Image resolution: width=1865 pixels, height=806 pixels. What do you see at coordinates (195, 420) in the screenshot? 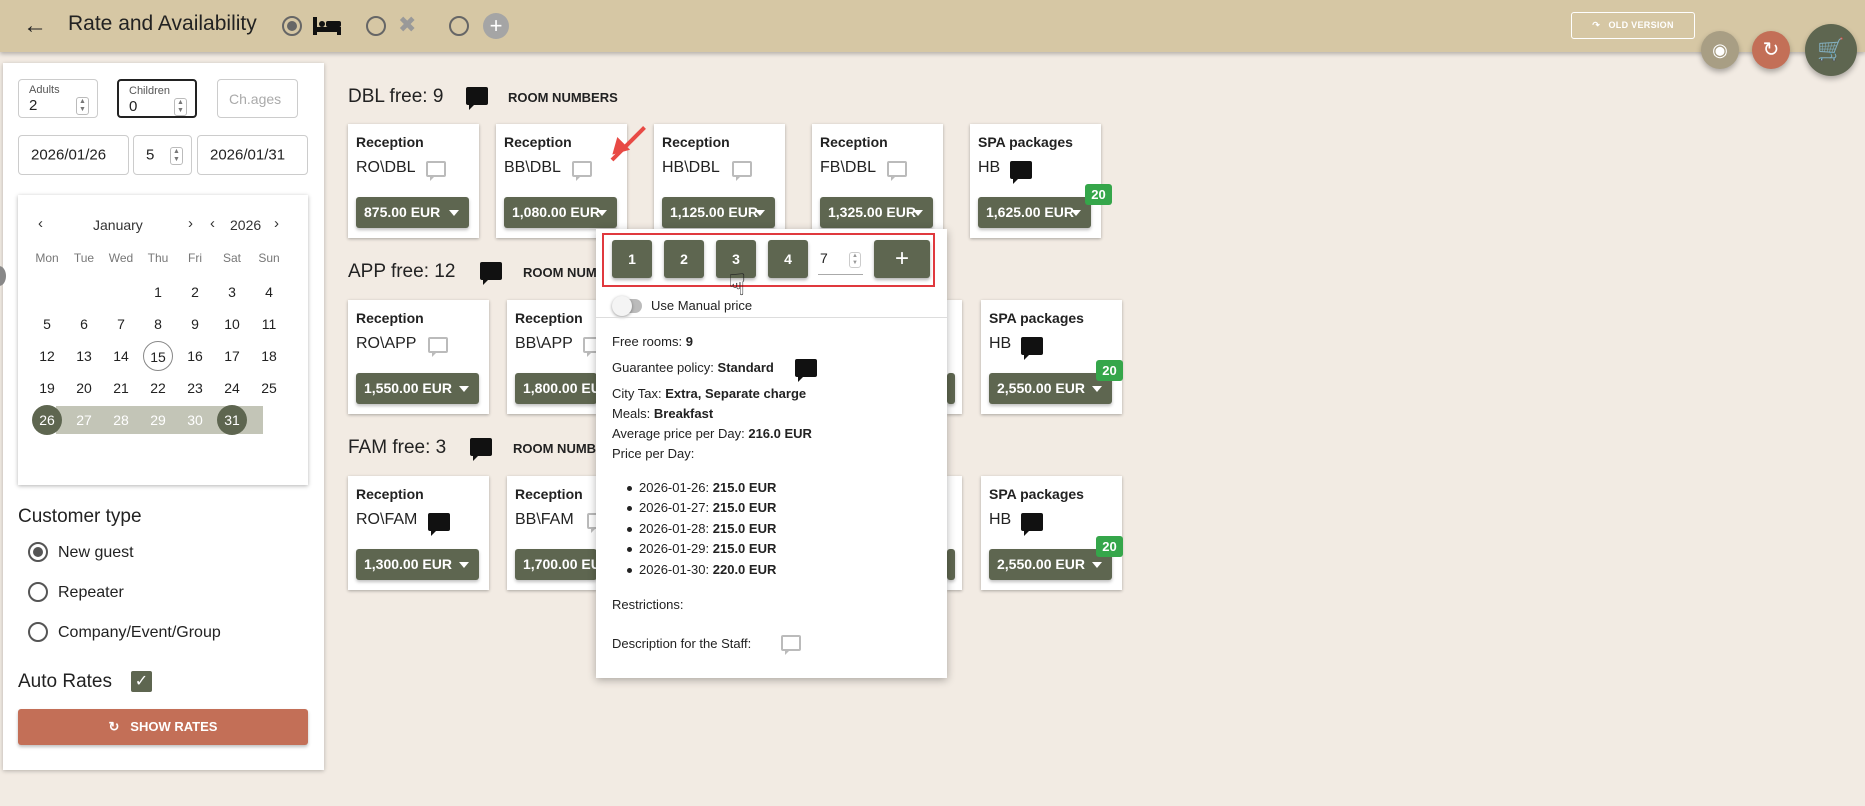
I see `calendar-day: 30` at bounding box center [195, 420].